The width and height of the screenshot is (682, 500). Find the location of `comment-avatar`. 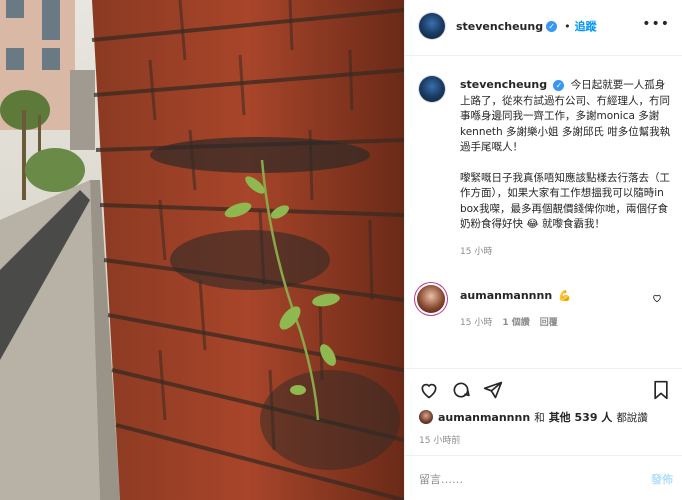

comment-avatar is located at coordinates (431, 299).